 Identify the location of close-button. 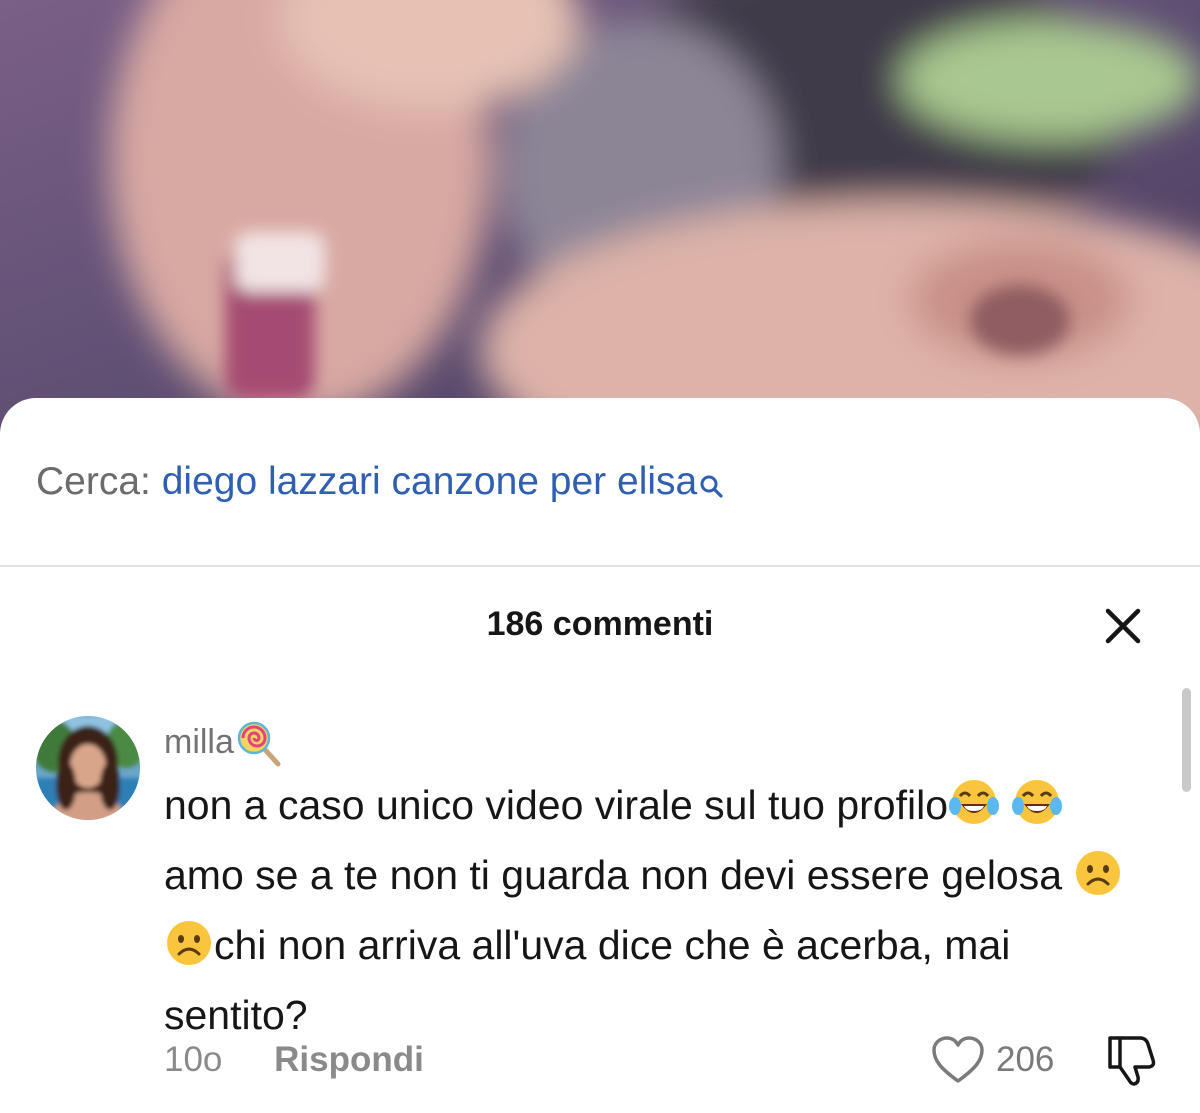
(1123, 626).